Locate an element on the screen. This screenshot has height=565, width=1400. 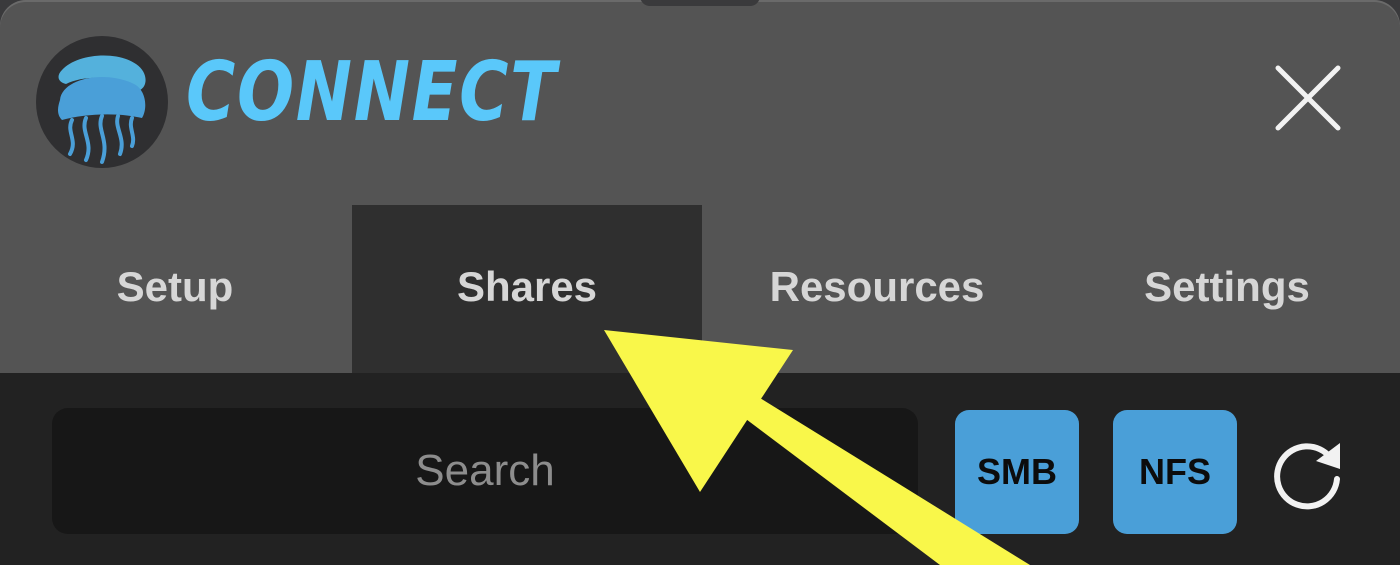
jellyfish-logo-icon is located at coordinates (102, 102).